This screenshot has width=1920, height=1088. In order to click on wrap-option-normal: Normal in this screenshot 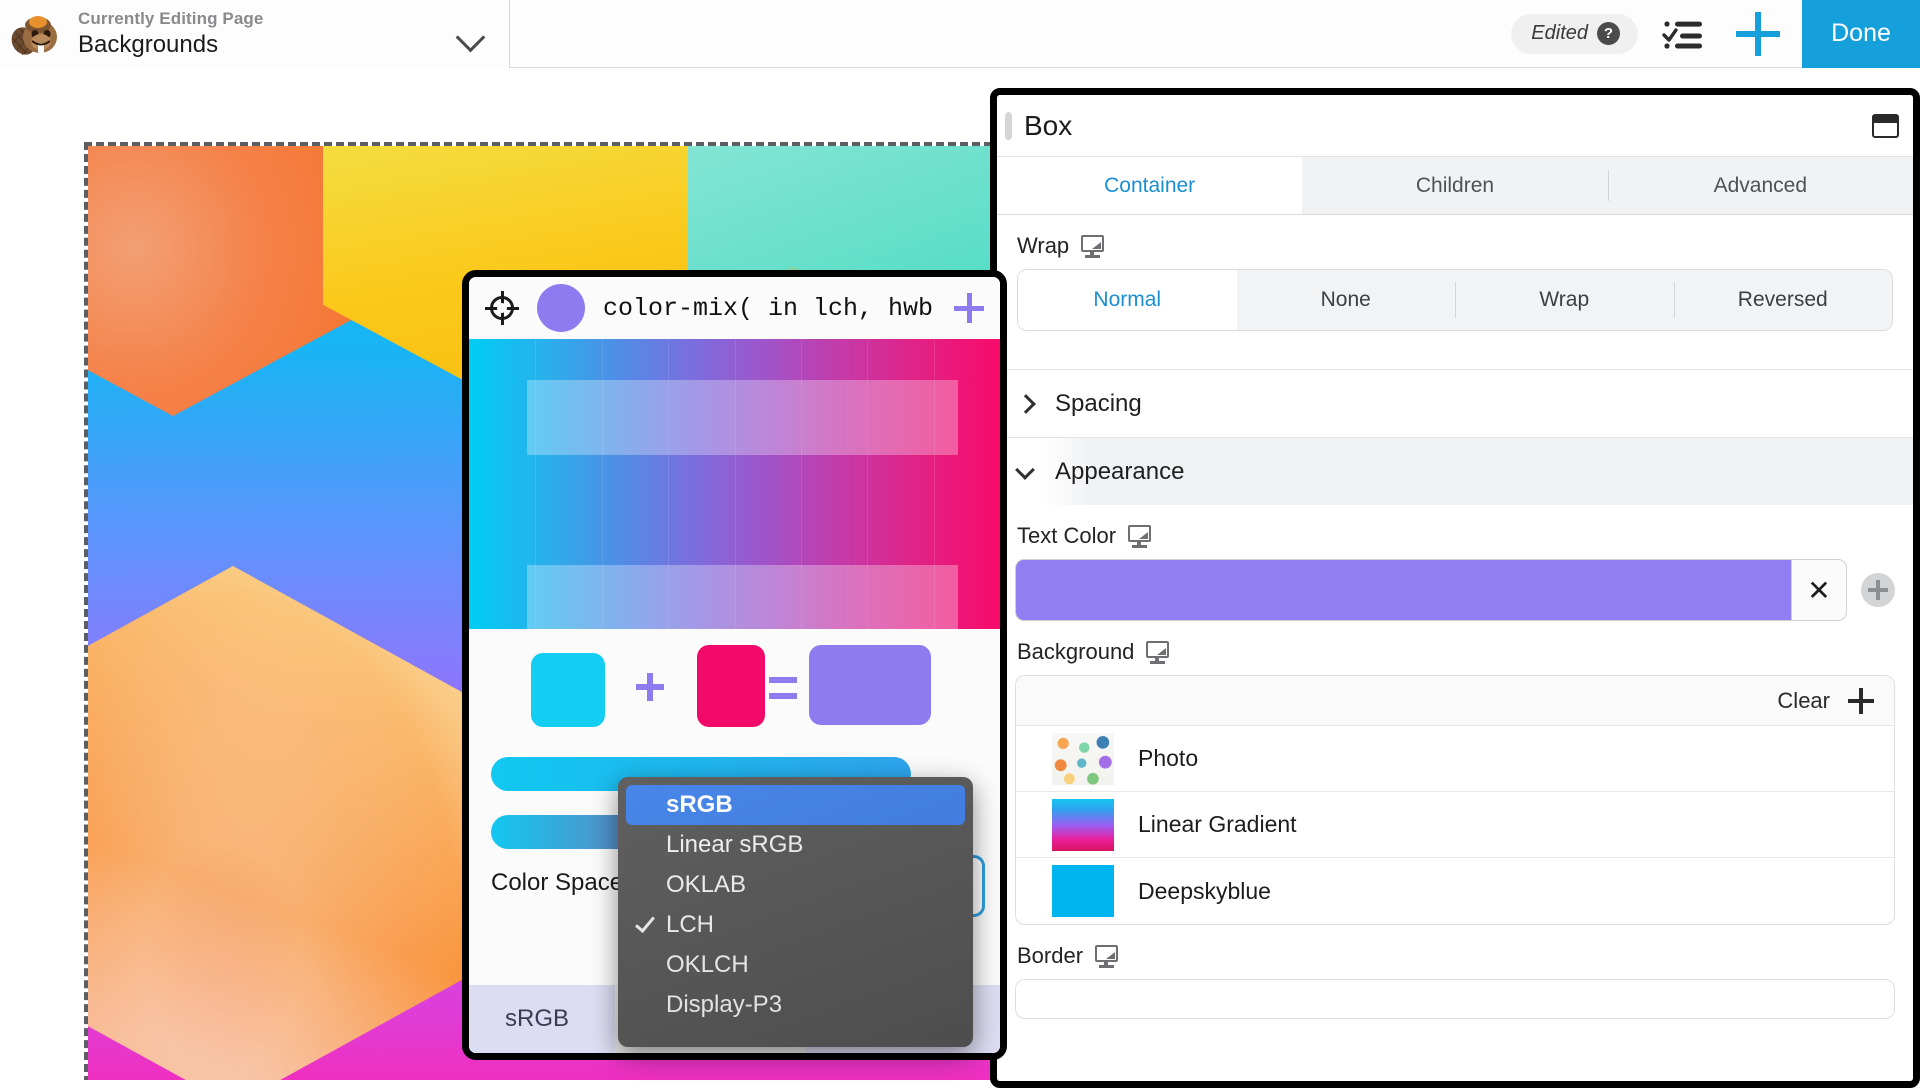, I will do `click(1127, 300)`.